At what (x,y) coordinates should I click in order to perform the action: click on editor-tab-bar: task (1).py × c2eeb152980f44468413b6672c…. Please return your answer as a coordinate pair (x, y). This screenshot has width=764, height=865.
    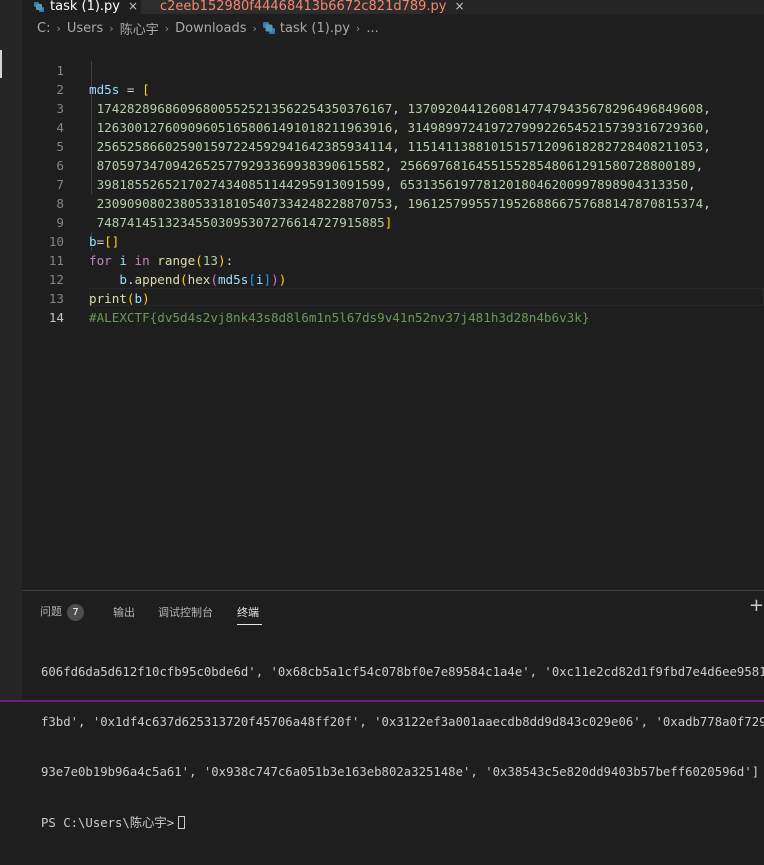
    Looking at the image, I should click on (393, 7).